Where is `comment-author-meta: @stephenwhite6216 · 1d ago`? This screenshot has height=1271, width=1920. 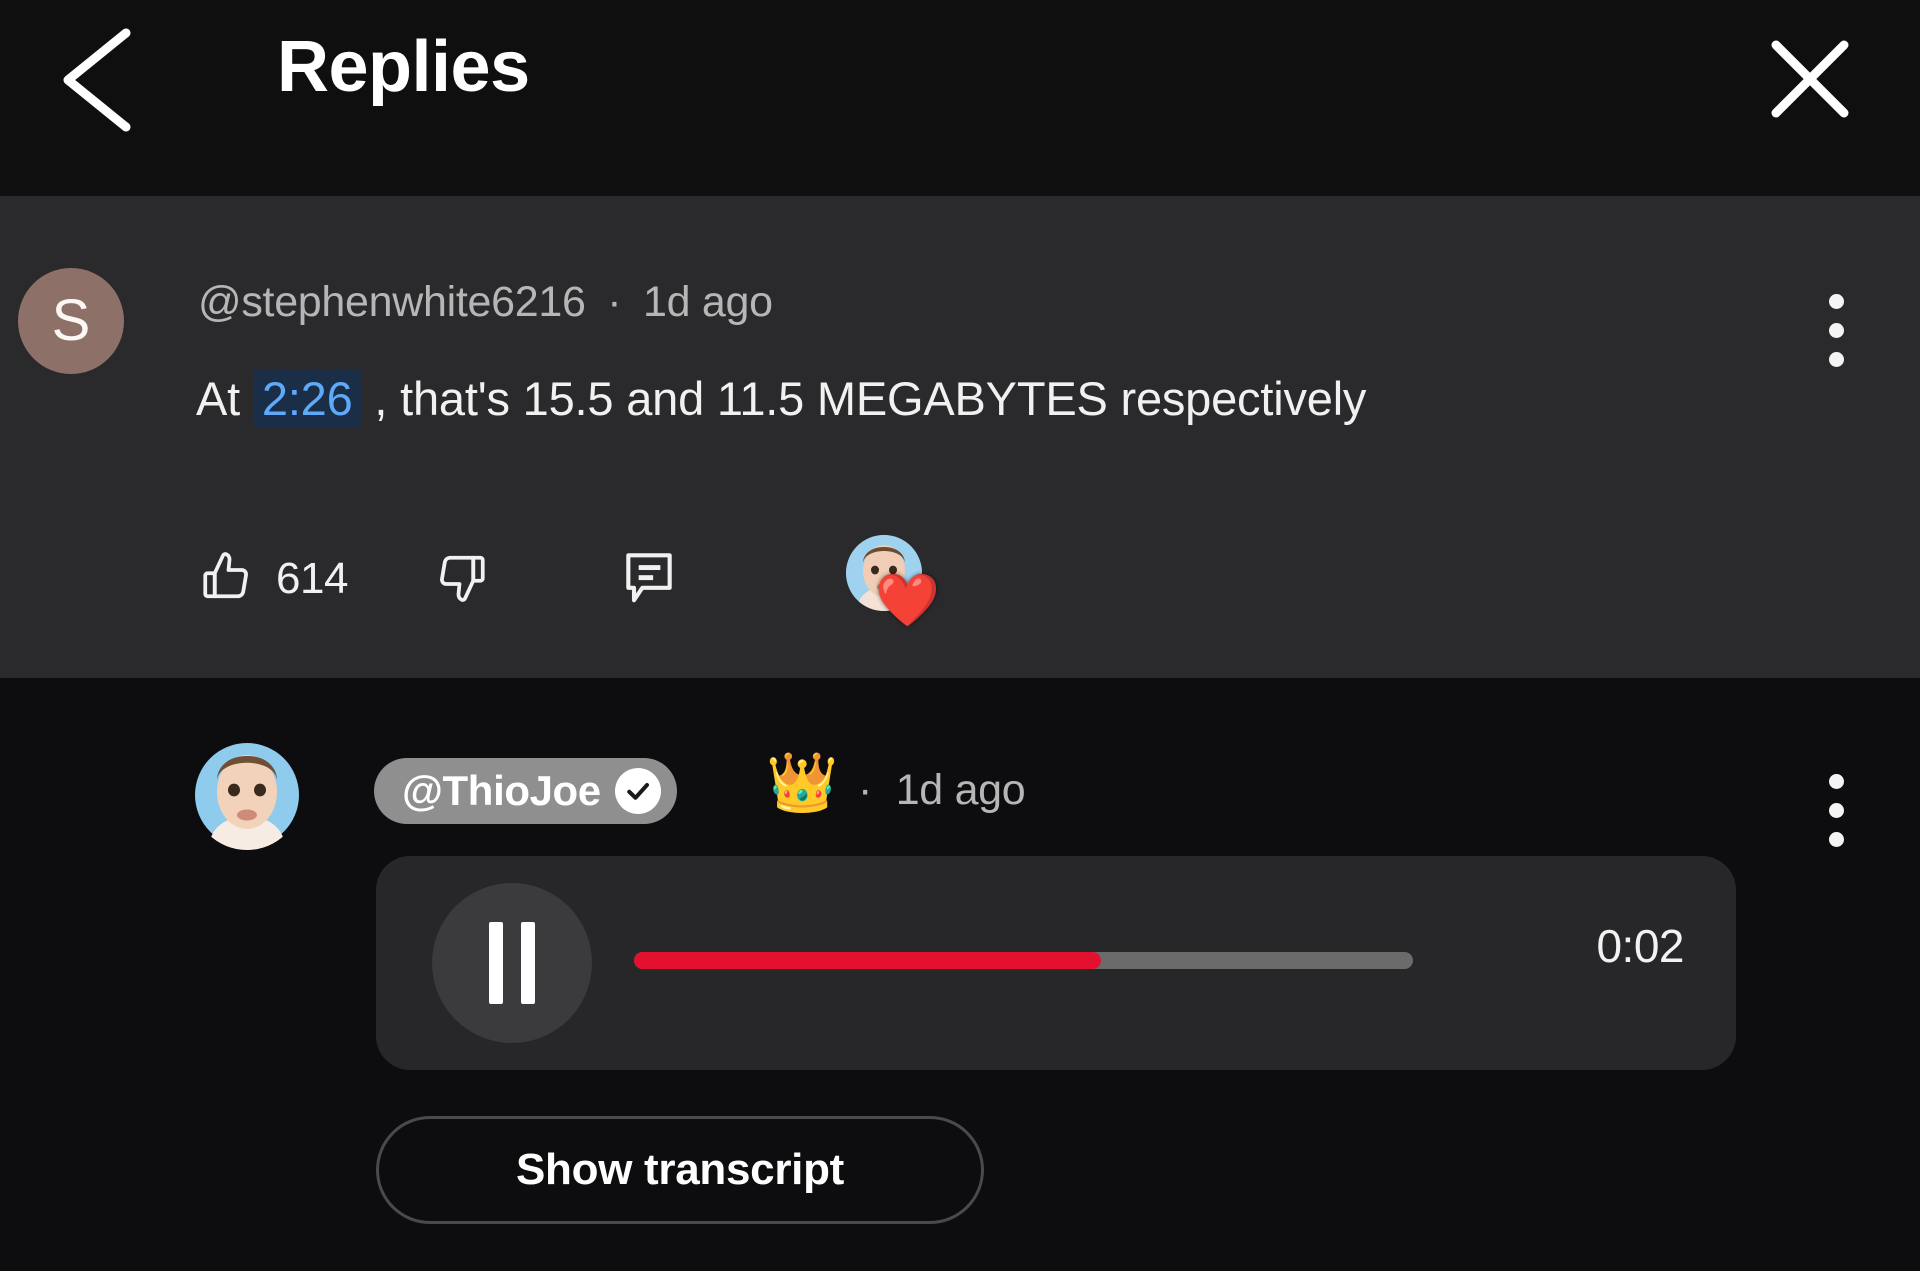
comment-author-meta: @stephenwhite6216 · 1d ago is located at coordinates (485, 302).